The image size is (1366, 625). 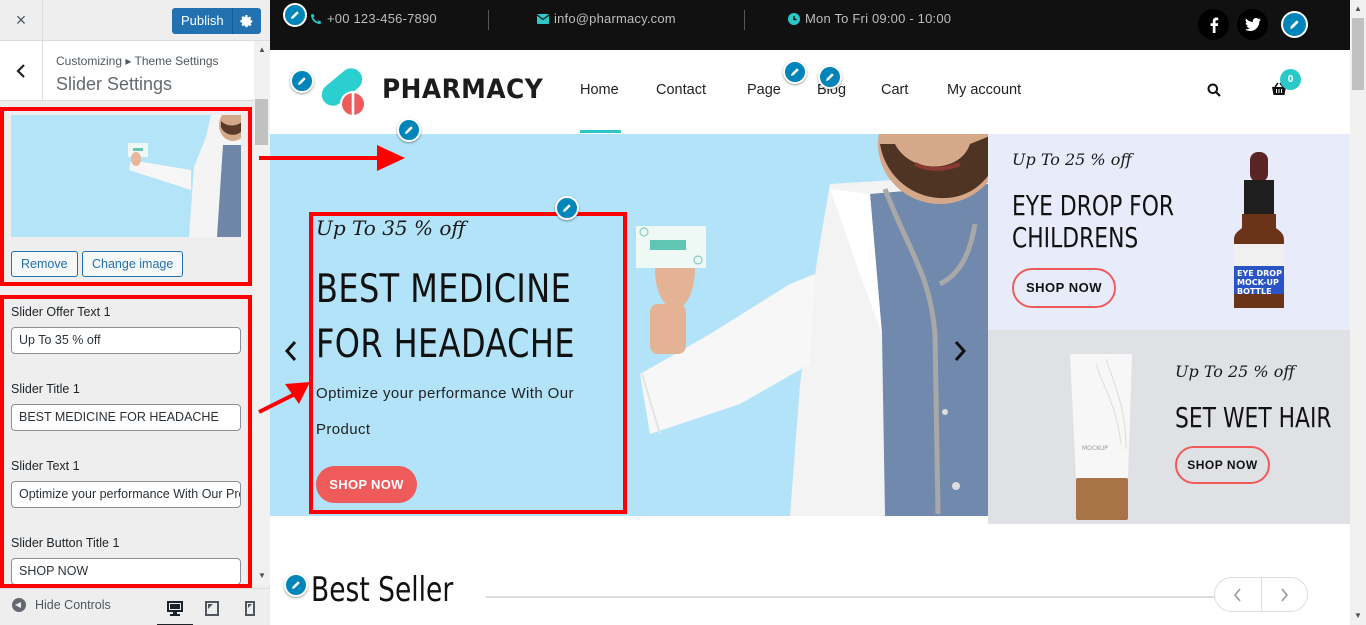 I want to click on facebook-link, so click(x=1213, y=24).